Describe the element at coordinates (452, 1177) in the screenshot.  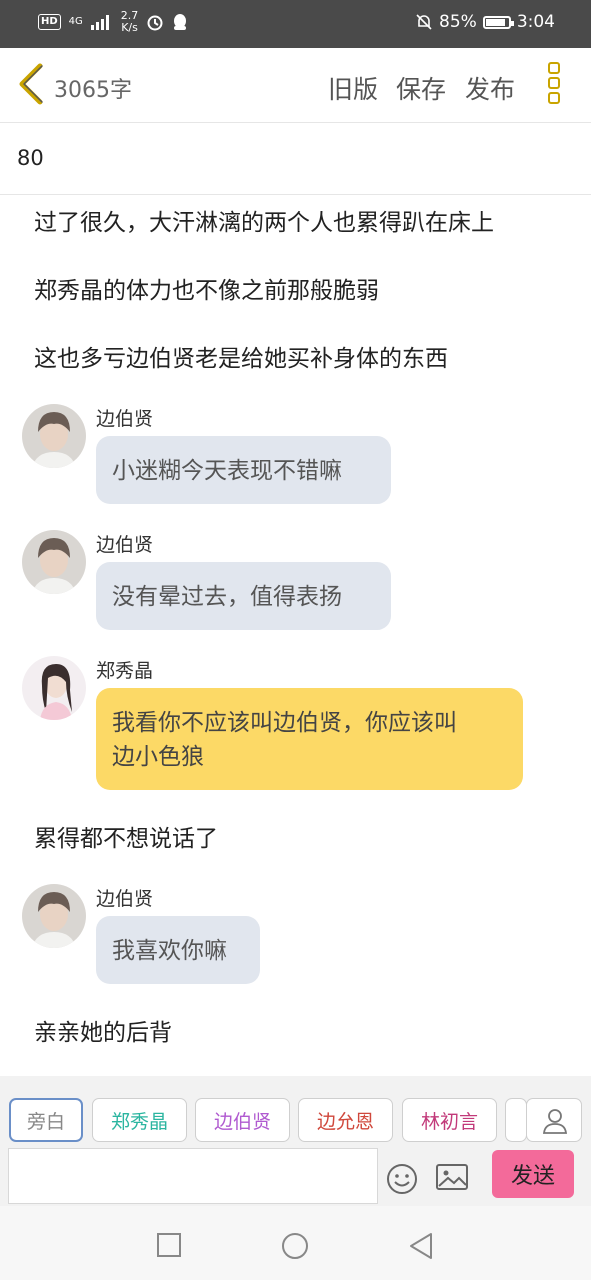
I see `image-icon` at that location.